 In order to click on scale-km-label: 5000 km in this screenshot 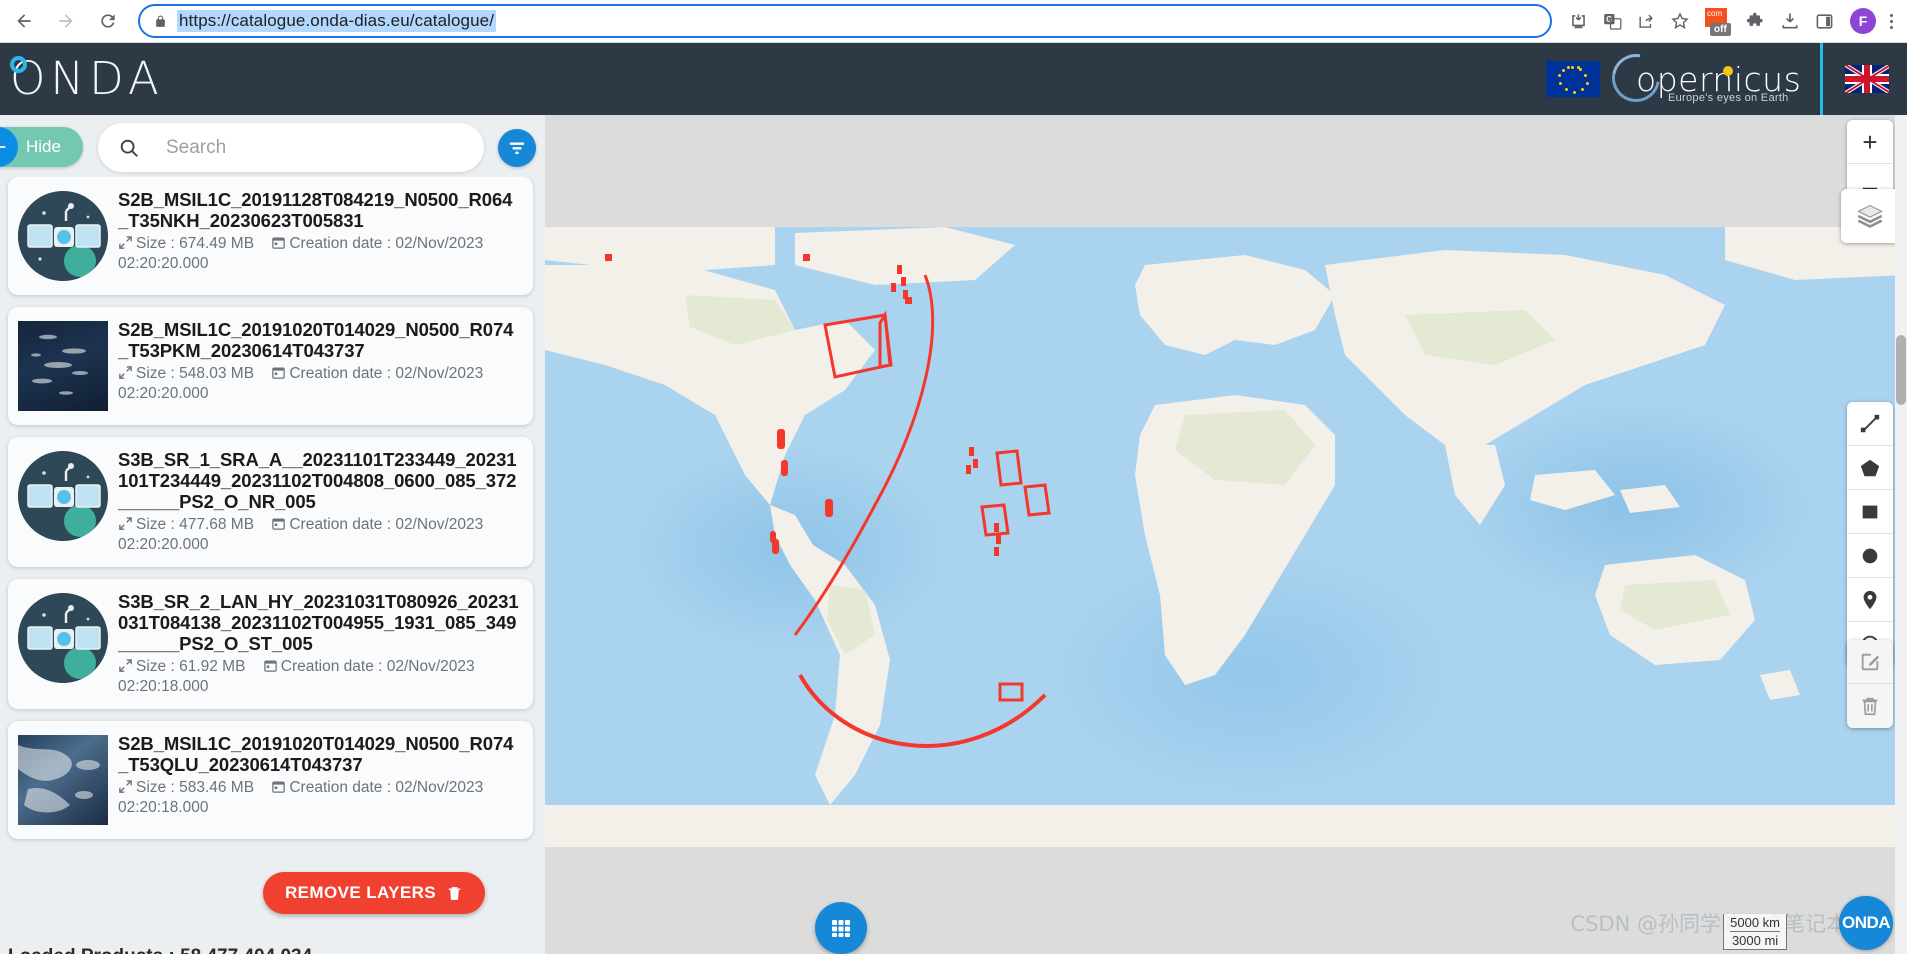, I will do `click(1755, 923)`.